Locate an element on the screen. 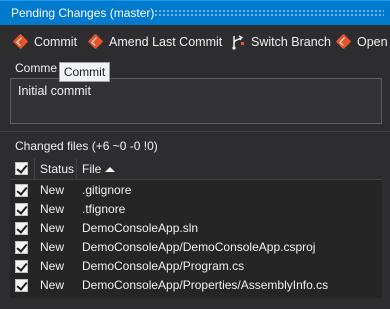 Image resolution: width=390 pixels, height=309 pixels. tool-window-title-bar: Pending Changes (master) is located at coordinates (195, 12).